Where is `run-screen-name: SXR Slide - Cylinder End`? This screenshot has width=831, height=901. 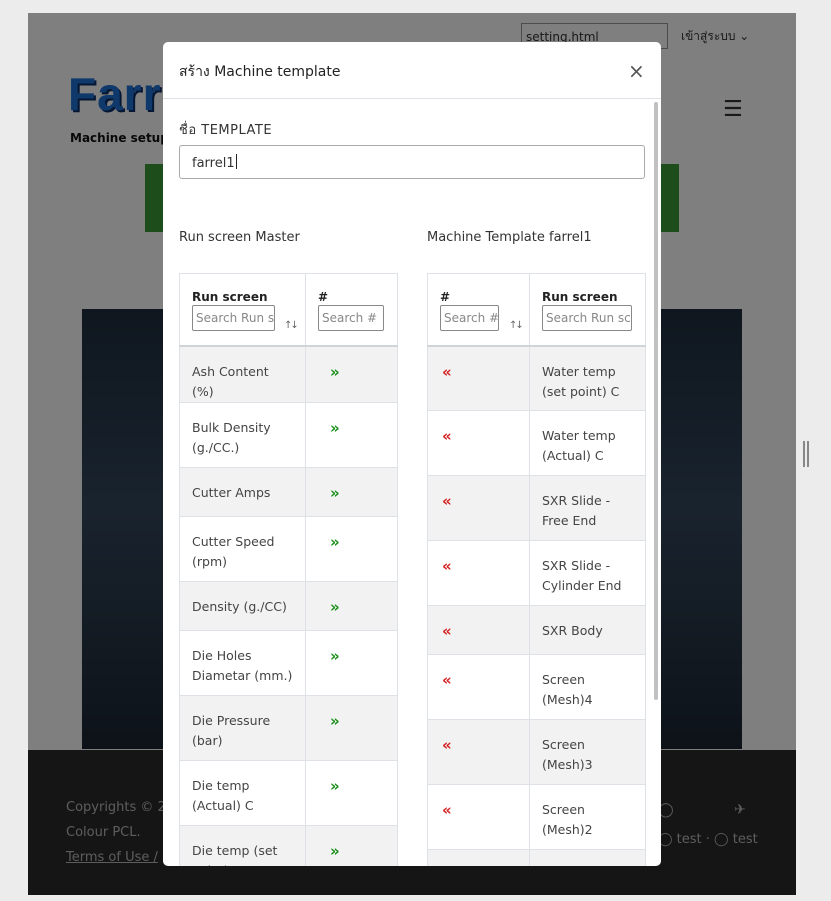 run-screen-name: SXR Slide - Cylinder End is located at coordinates (587, 573).